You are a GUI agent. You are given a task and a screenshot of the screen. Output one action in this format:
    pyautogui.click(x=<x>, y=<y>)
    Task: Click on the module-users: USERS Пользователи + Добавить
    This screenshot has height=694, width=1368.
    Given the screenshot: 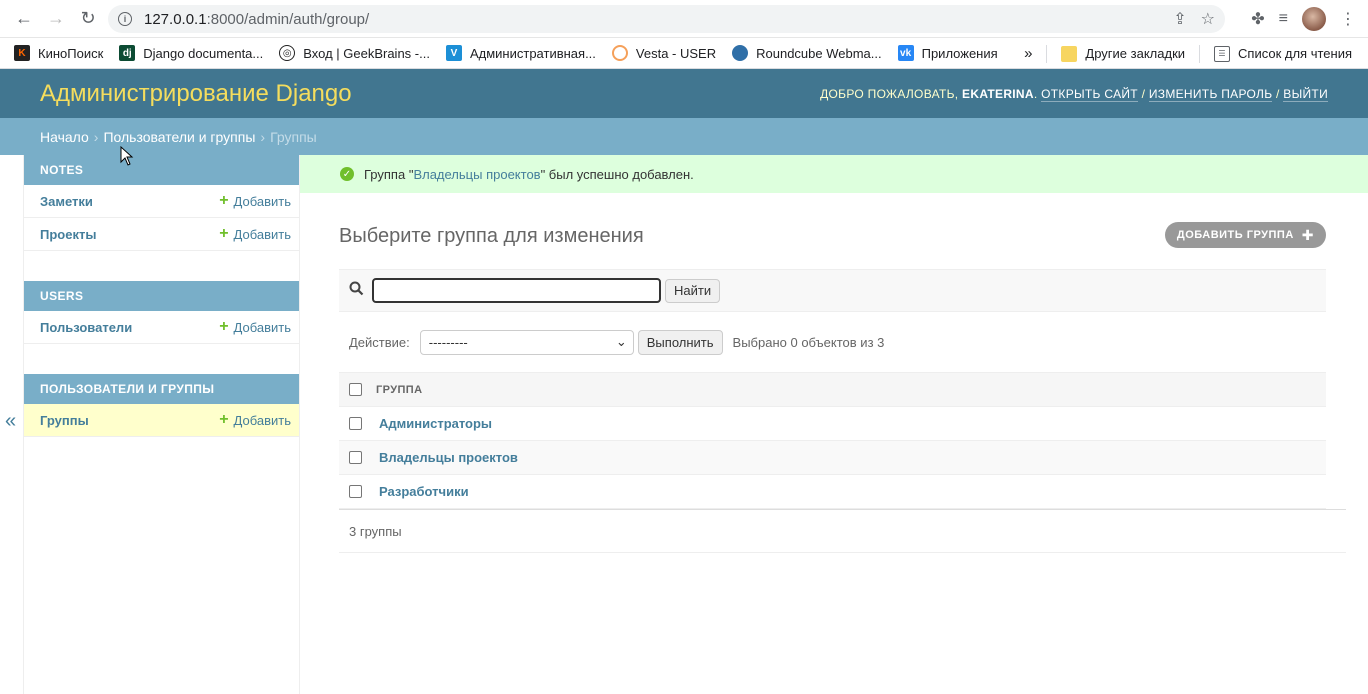 What is the action you would take?
    pyautogui.click(x=161, y=312)
    